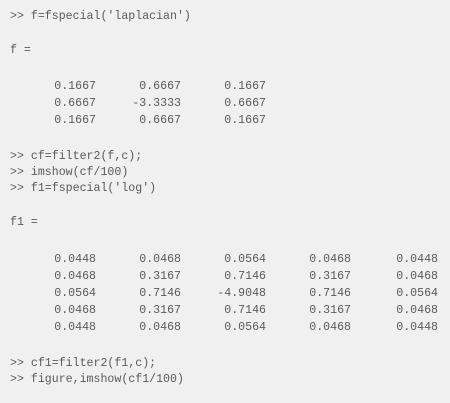 The height and width of the screenshot is (403, 450). I want to click on matrix-row: 0.6667 -3.3333 0.6667, so click(225, 104).